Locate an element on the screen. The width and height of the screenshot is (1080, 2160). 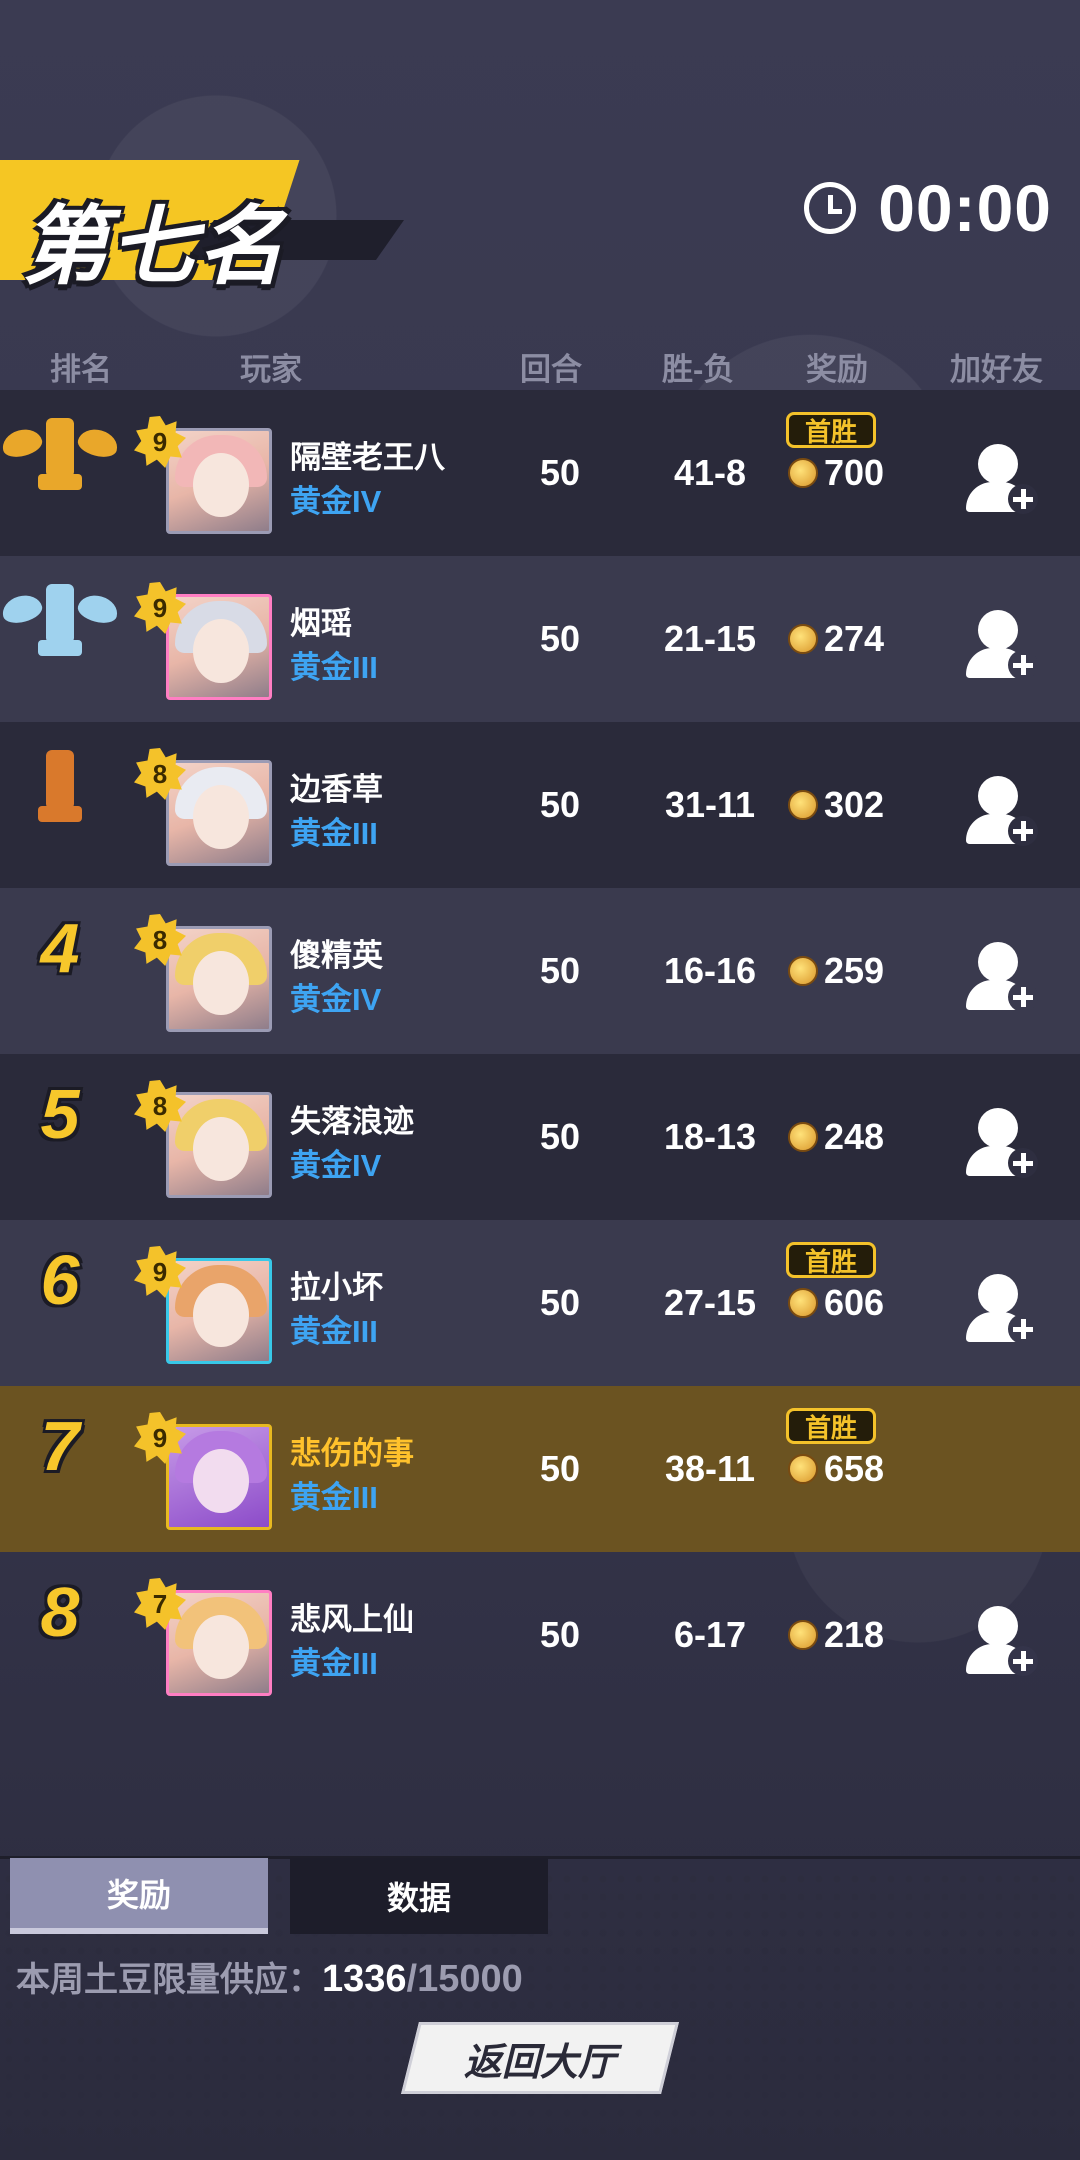
table-row-self: 7 9 悲伤的事 黄金III 50 38-11 首胜 658 is located at coordinates (540, 1469).